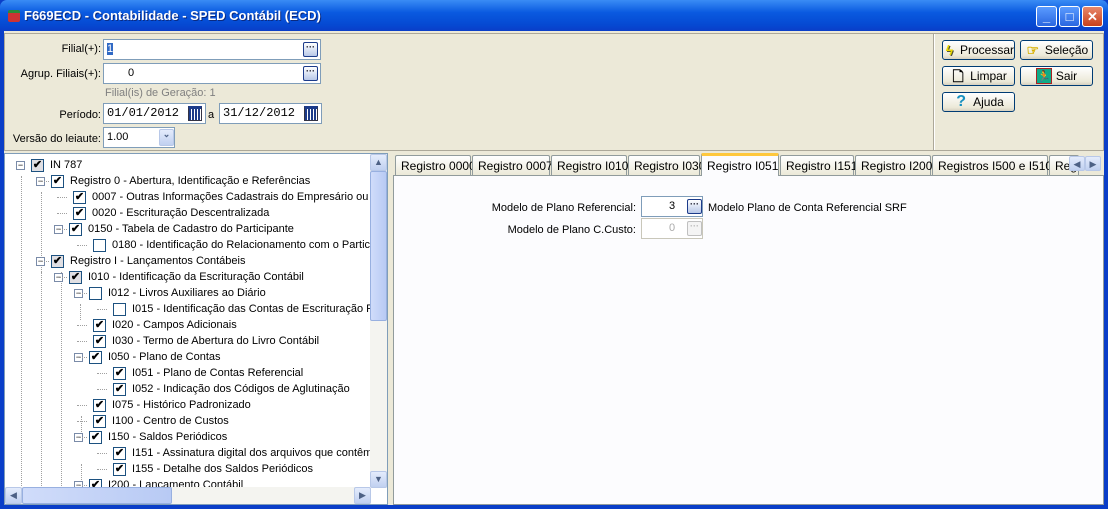 The width and height of the screenshot is (1108, 509). What do you see at coordinates (166, 137) in the screenshot?
I see `chevron-down-icon: ⌄` at bounding box center [166, 137].